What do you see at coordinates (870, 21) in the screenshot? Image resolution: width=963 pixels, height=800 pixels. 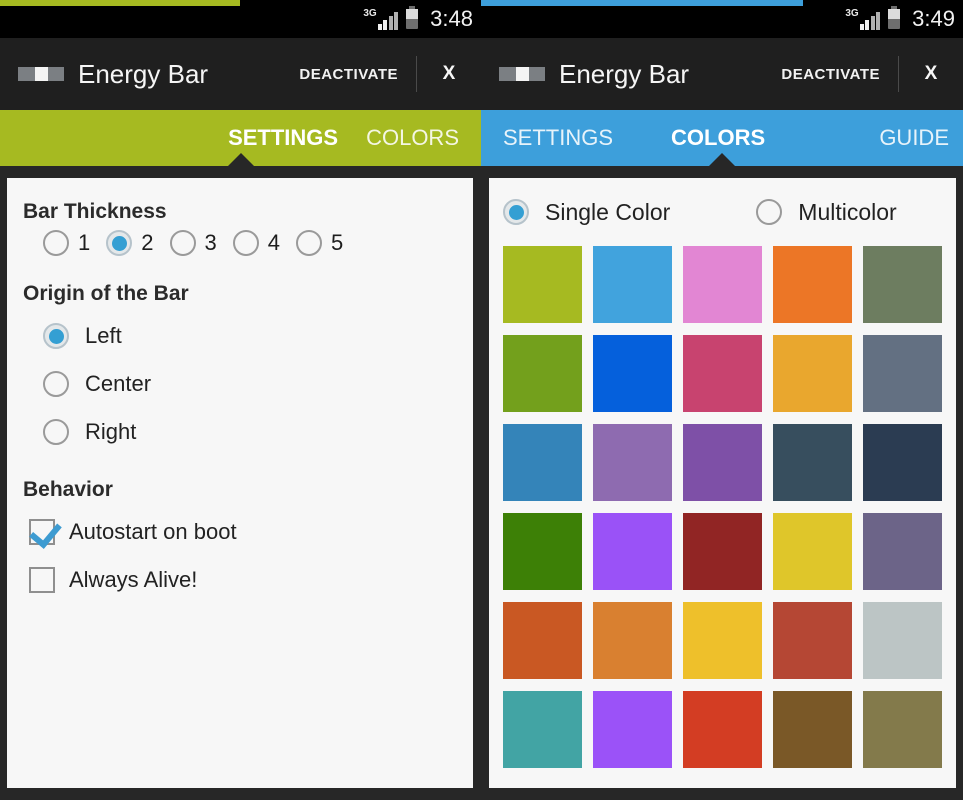 I see `signal-bars-icon` at bounding box center [870, 21].